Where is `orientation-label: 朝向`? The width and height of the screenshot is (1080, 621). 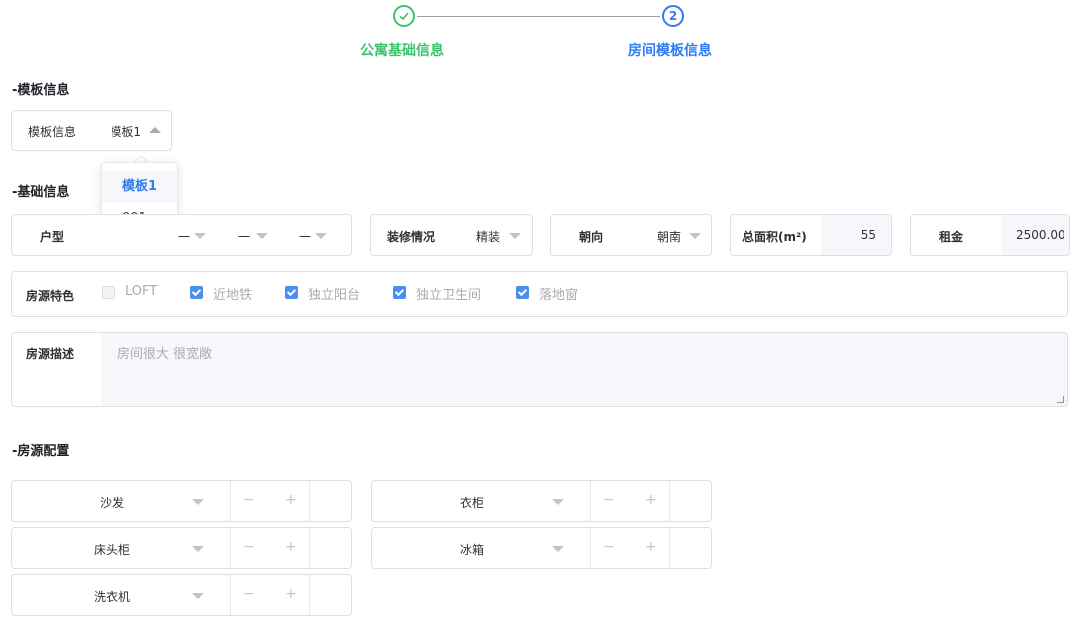
orientation-label: 朝向 is located at coordinates (591, 237).